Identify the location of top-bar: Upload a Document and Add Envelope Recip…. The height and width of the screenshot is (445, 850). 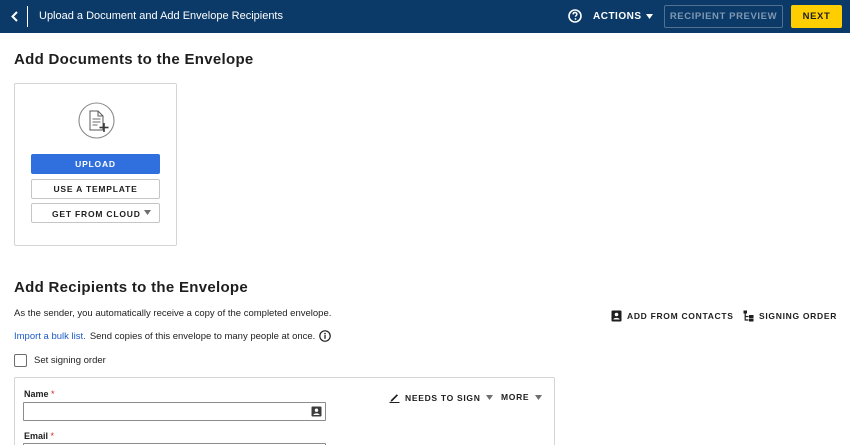
(425, 16).